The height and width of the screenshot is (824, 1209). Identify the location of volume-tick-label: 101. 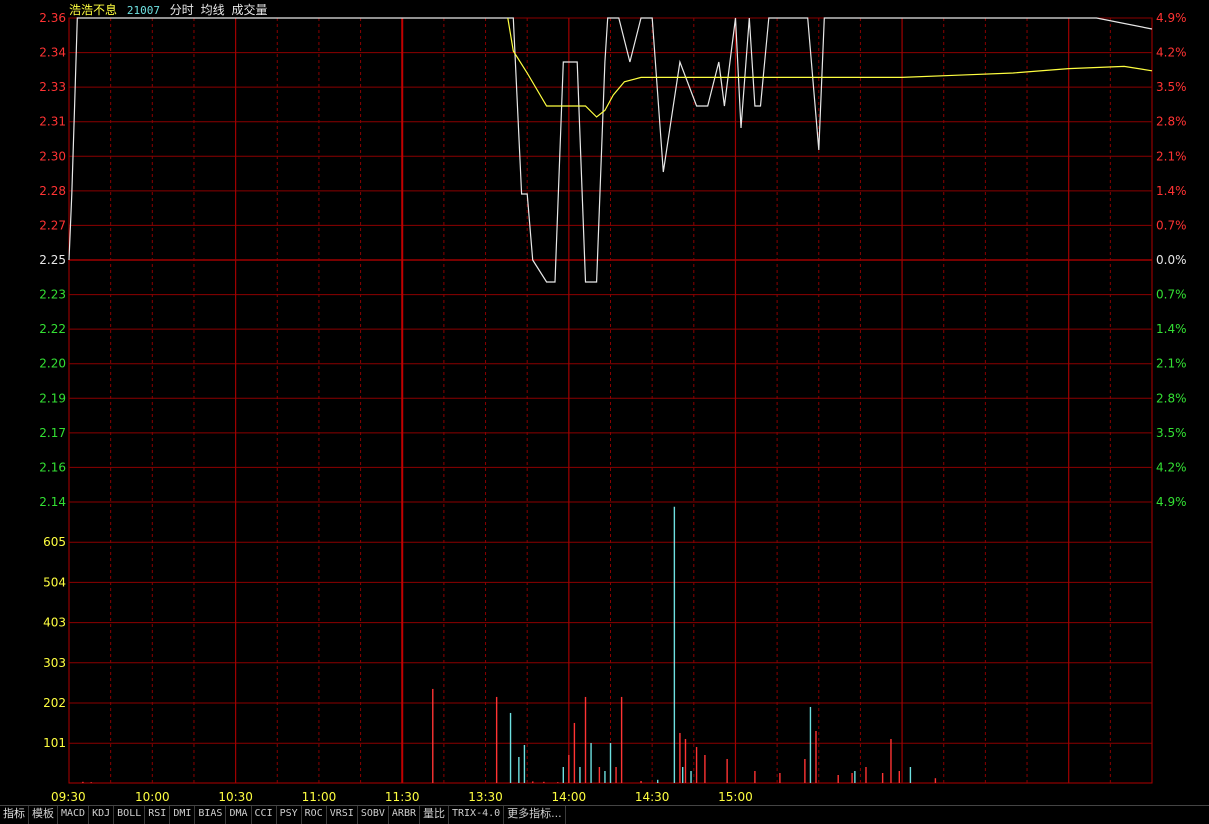
(54, 743).